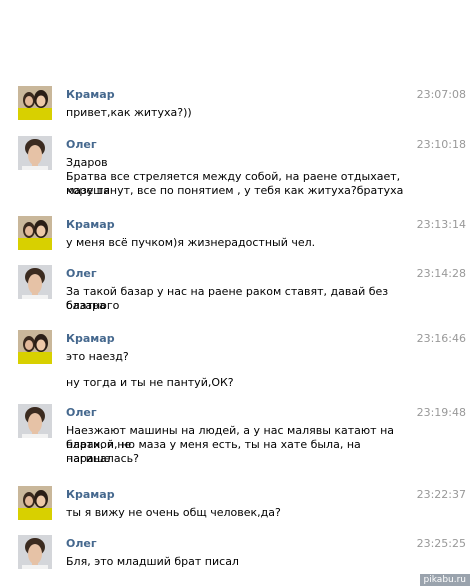 This screenshot has width=474, height=588. Describe the element at coordinates (441, 224) in the screenshot. I see `message-time: 23:13:14` at that location.